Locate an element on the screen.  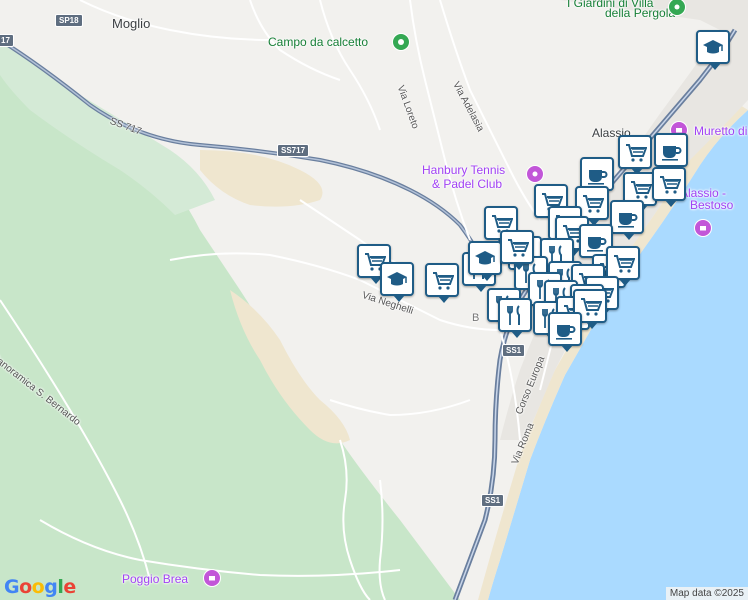
google-logo-letter: g is located at coordinates (51, 587).